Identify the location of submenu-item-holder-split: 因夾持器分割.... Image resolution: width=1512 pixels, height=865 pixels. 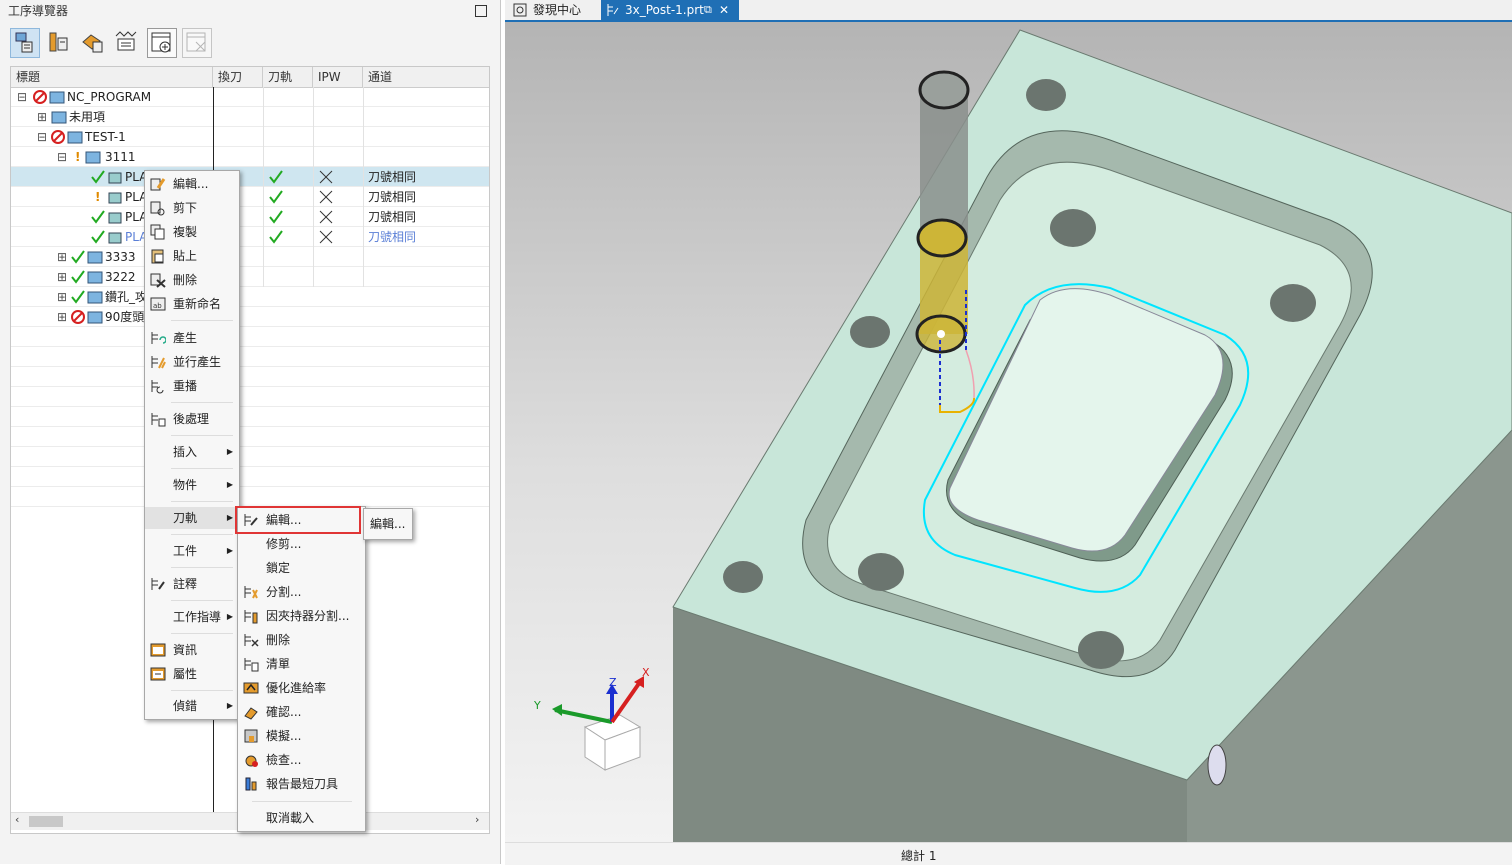
(301, 616).